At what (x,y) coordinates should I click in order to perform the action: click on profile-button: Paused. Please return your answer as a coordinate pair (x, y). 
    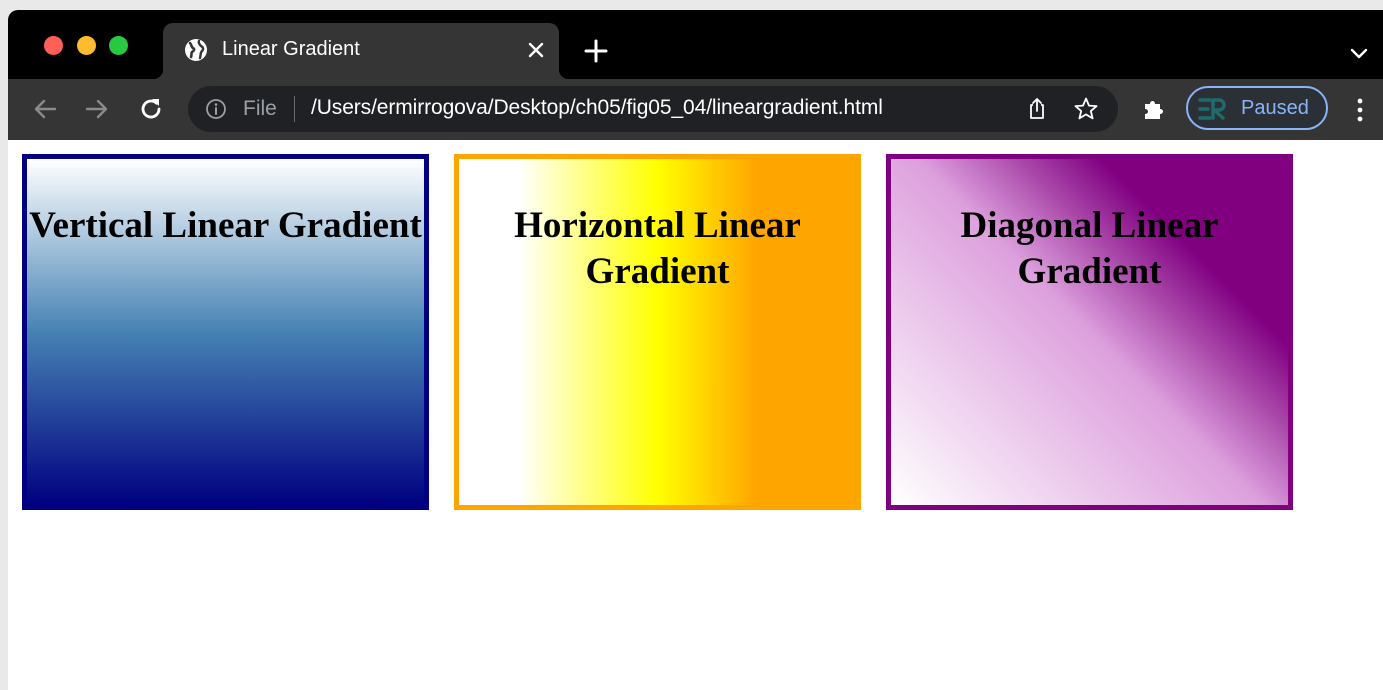
    Looking at the image, I should click on (1257, 108).